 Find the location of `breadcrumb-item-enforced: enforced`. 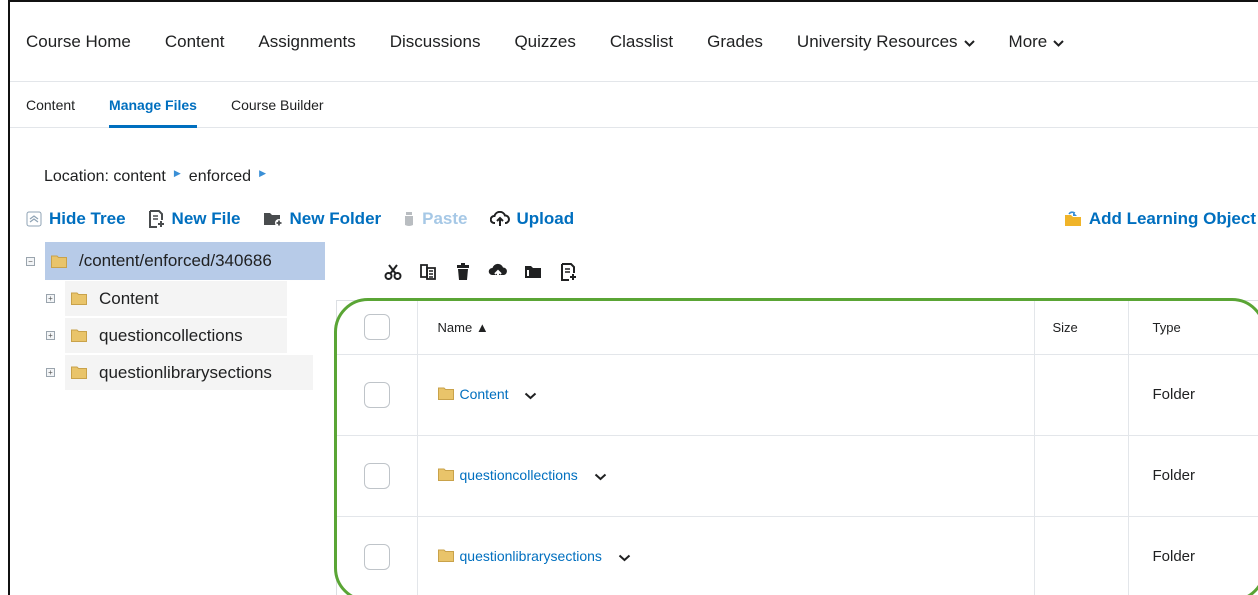

breadcrumb-item-enforced: enforced is located at coordinates (220, 177).